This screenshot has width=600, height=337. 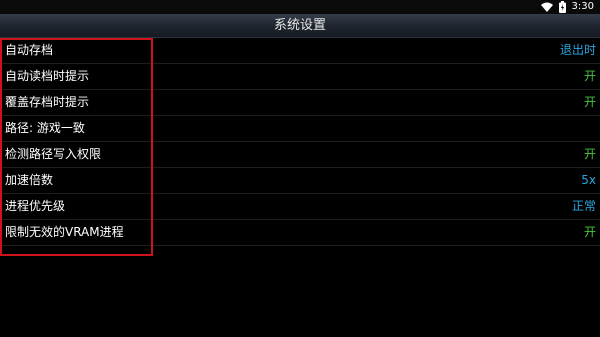 I want to click on setting-row-path: 路径: 游戏一致, so click(x=300, y=129).